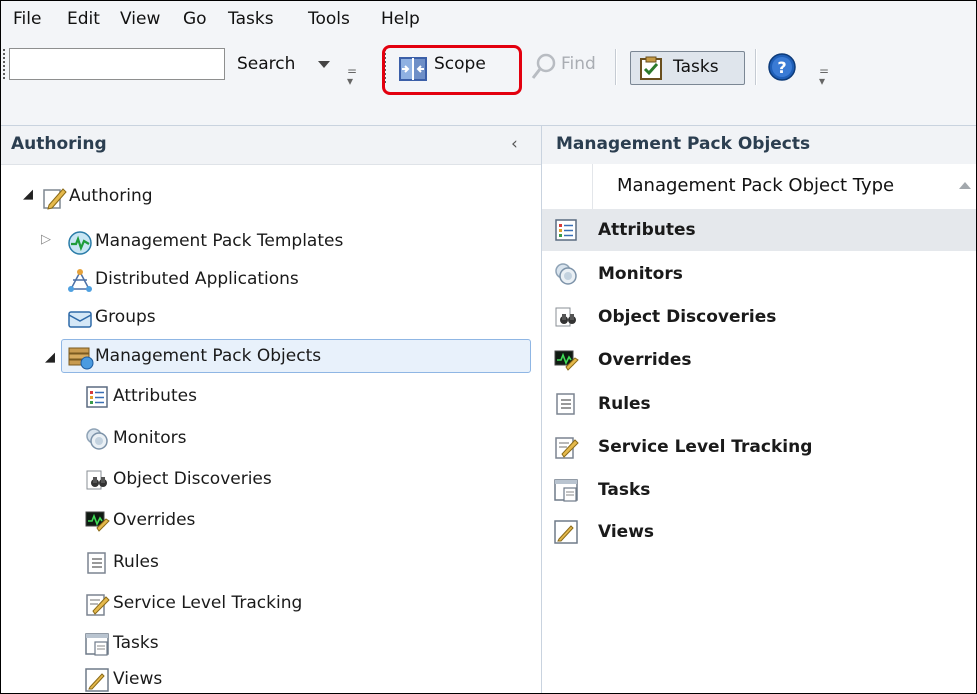  I want to click on tree-label: Distributed Applications, so click(197, 279).